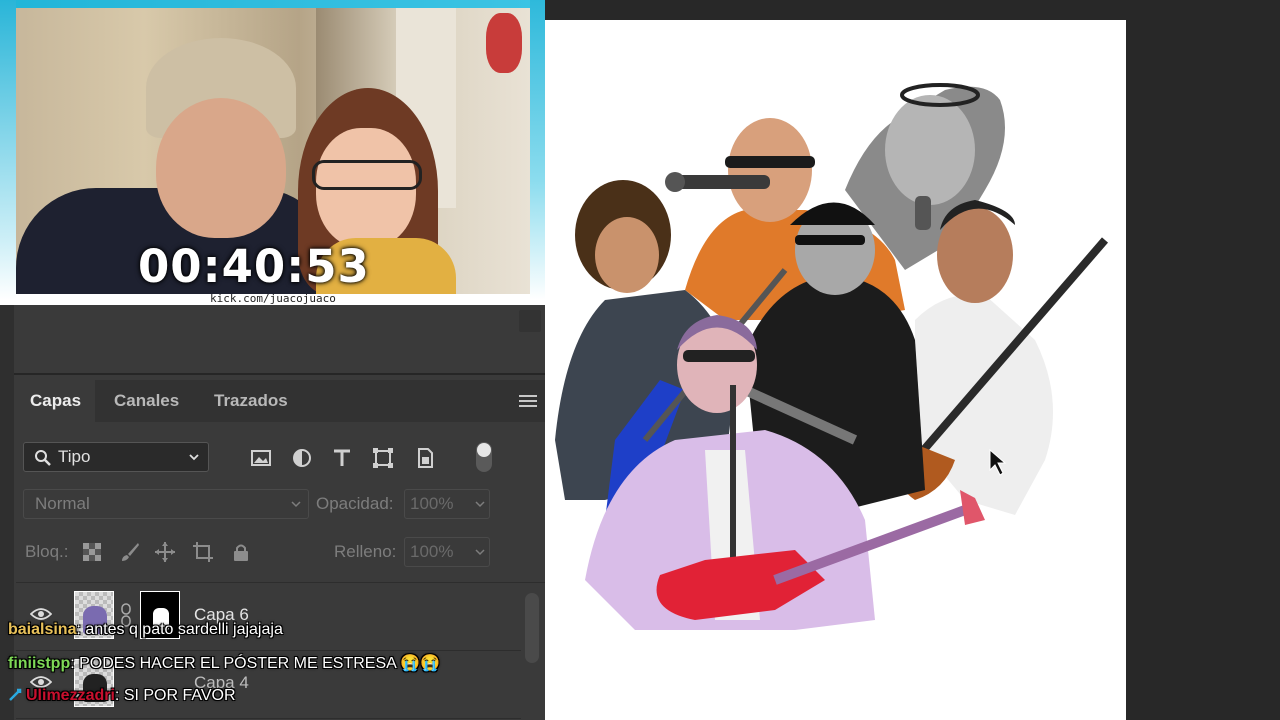 The image size is (1280, 720). Describe the element at coordinates (484, 457) in the screenshot. I see `filter-toggle-switch` at that location.